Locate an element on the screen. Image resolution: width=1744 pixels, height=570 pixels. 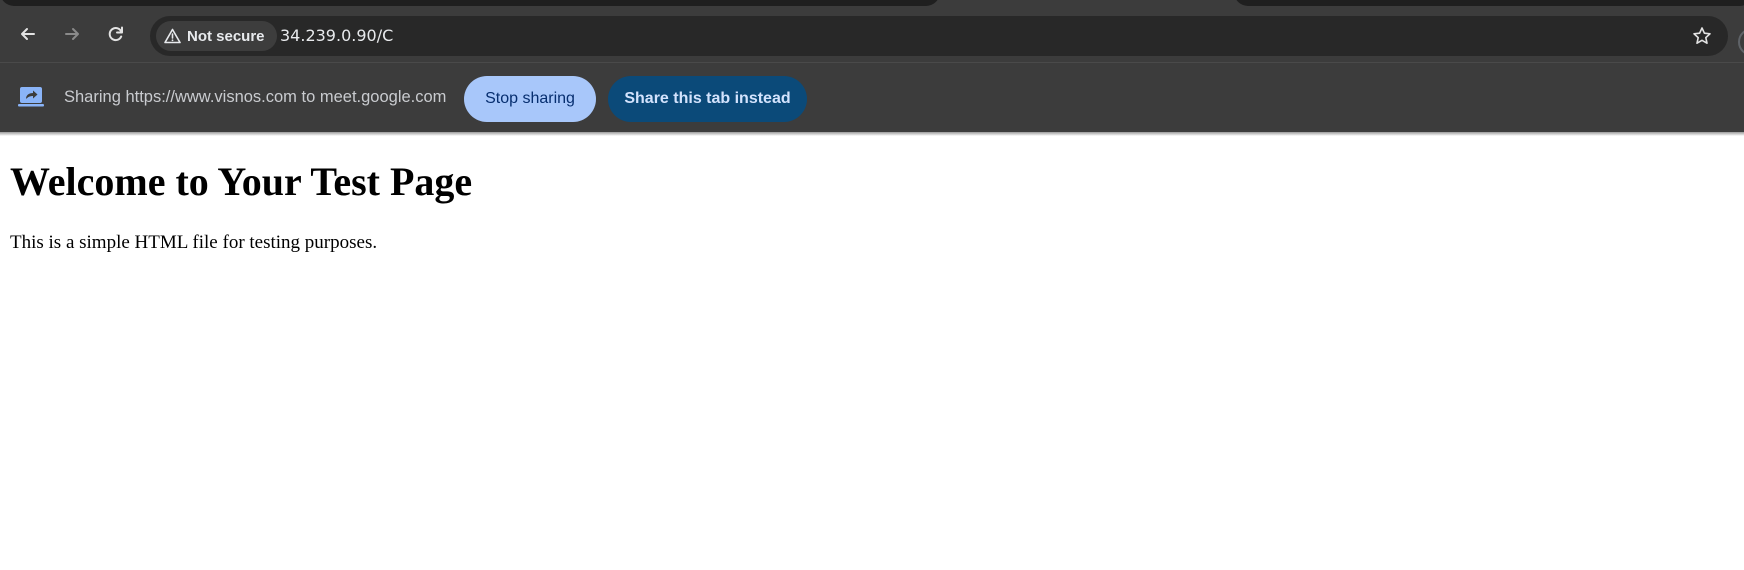
address-bar: Not secure 34.239.0.90/C is located at coordinates (939, 36).